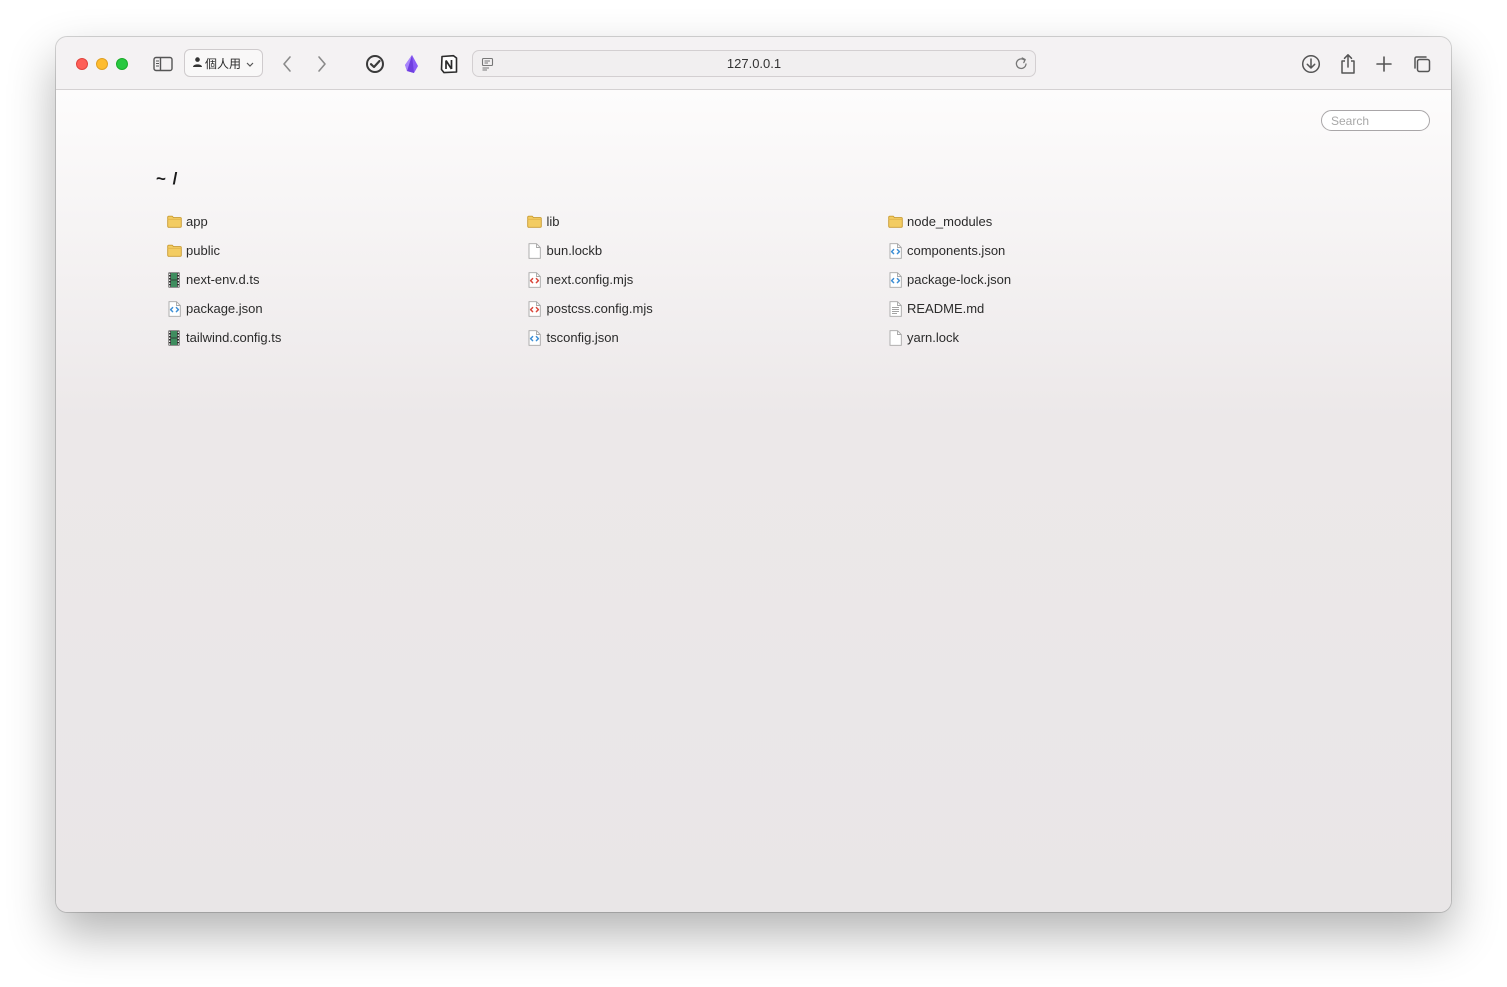  I want to click on file-item: yarn.lock, so click(1066, 337).